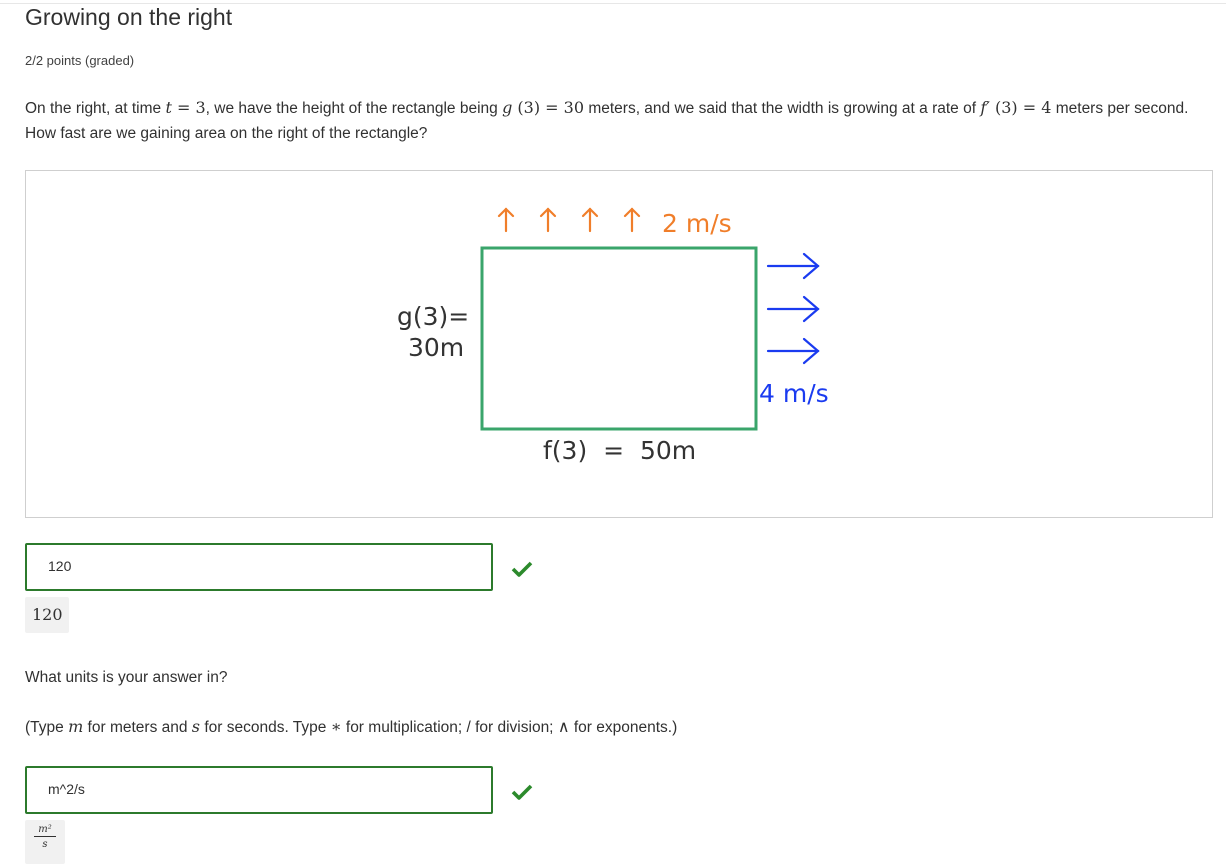 Image resolution: width=1226 pixels, height=867 pixels. Describe the element at coordinates (126, 677) in the screenshot. I see `question-units: What units is your answer in?` at that location.